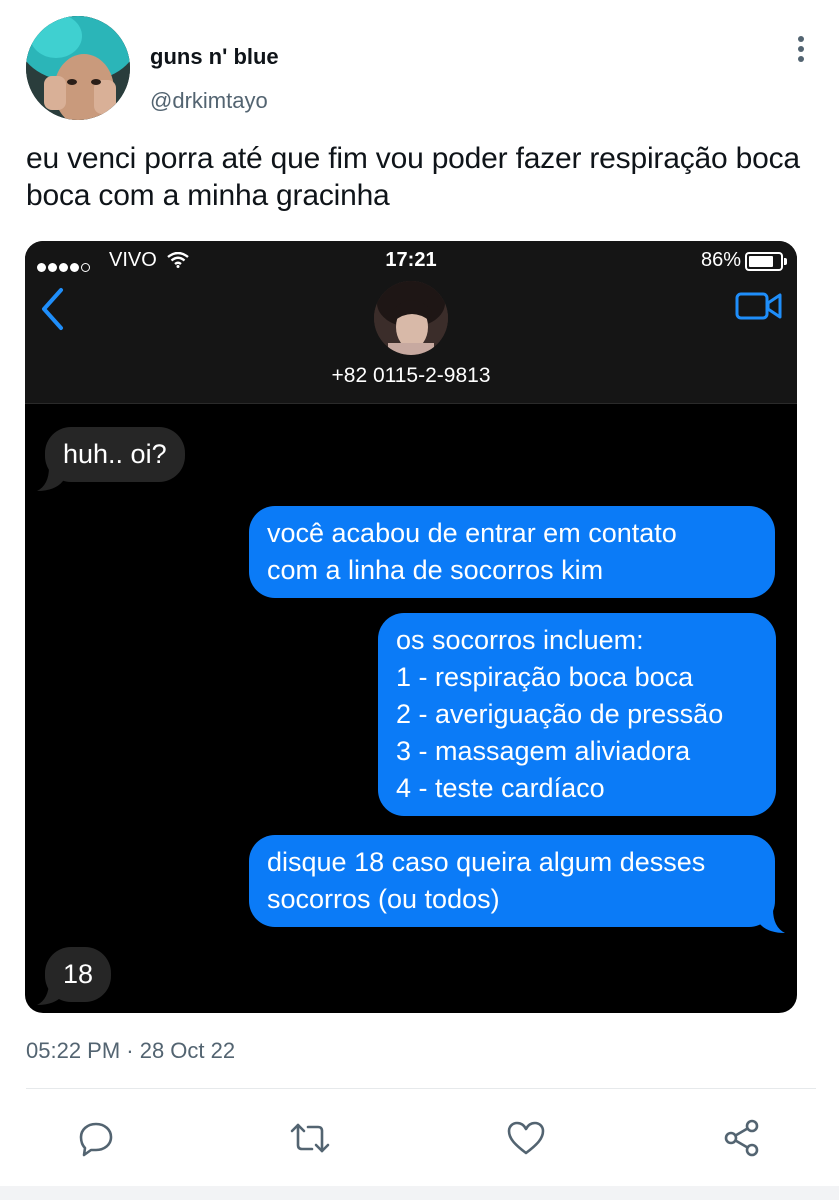 The height and width of the screenshot is (1200, 839). I want to click on message-line: 4 - teste cardíaco, so click(500, 788).